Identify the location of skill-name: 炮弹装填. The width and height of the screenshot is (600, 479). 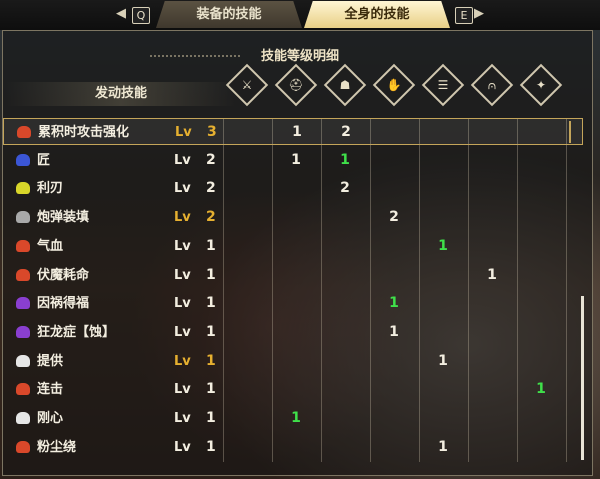
(63, 218).